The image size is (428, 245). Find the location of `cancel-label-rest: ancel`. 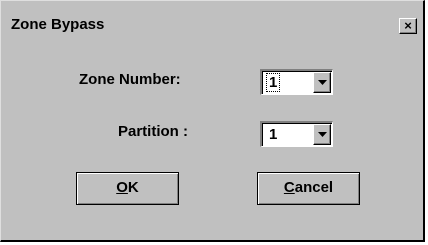

cancel-label-rest: ancel is located at coordinates (314, 187).